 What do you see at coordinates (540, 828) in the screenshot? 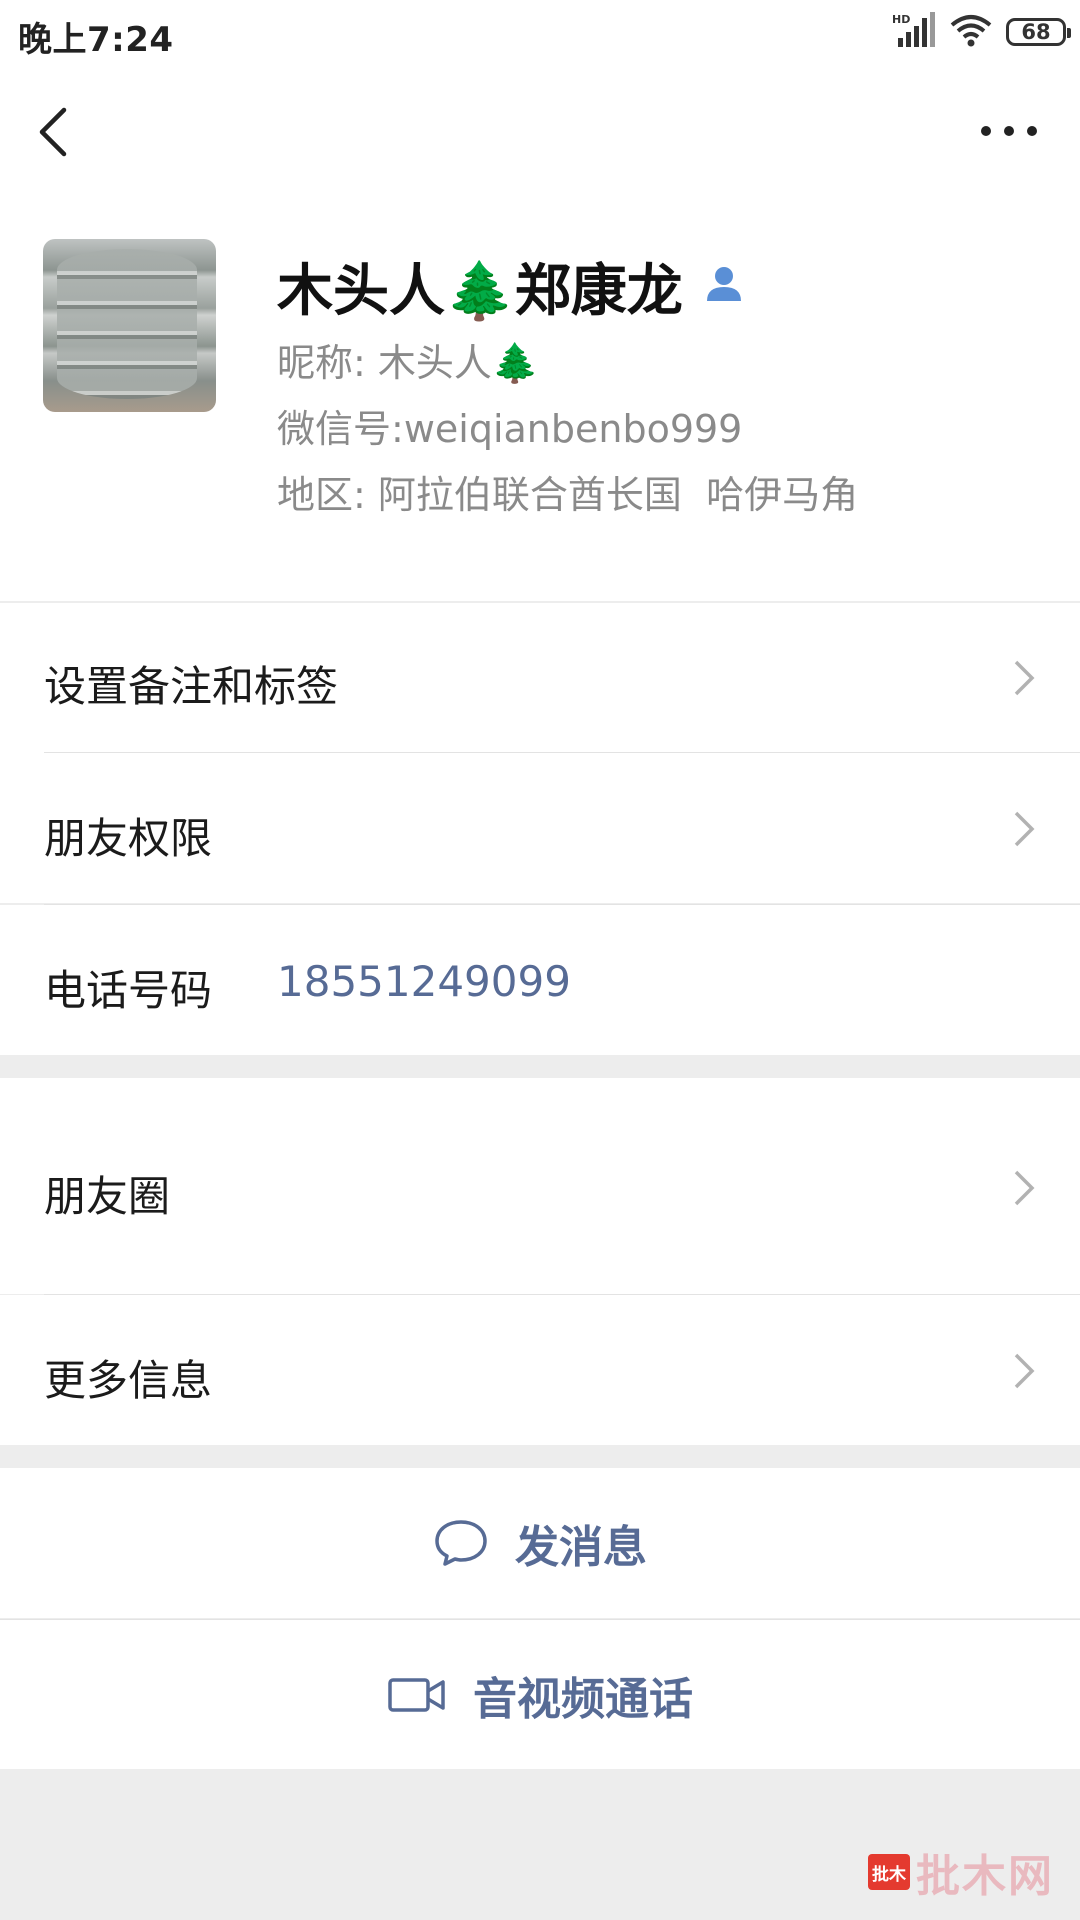
I see `row-friend-permissions: 朋友权限` at bounding box center [540, 828].